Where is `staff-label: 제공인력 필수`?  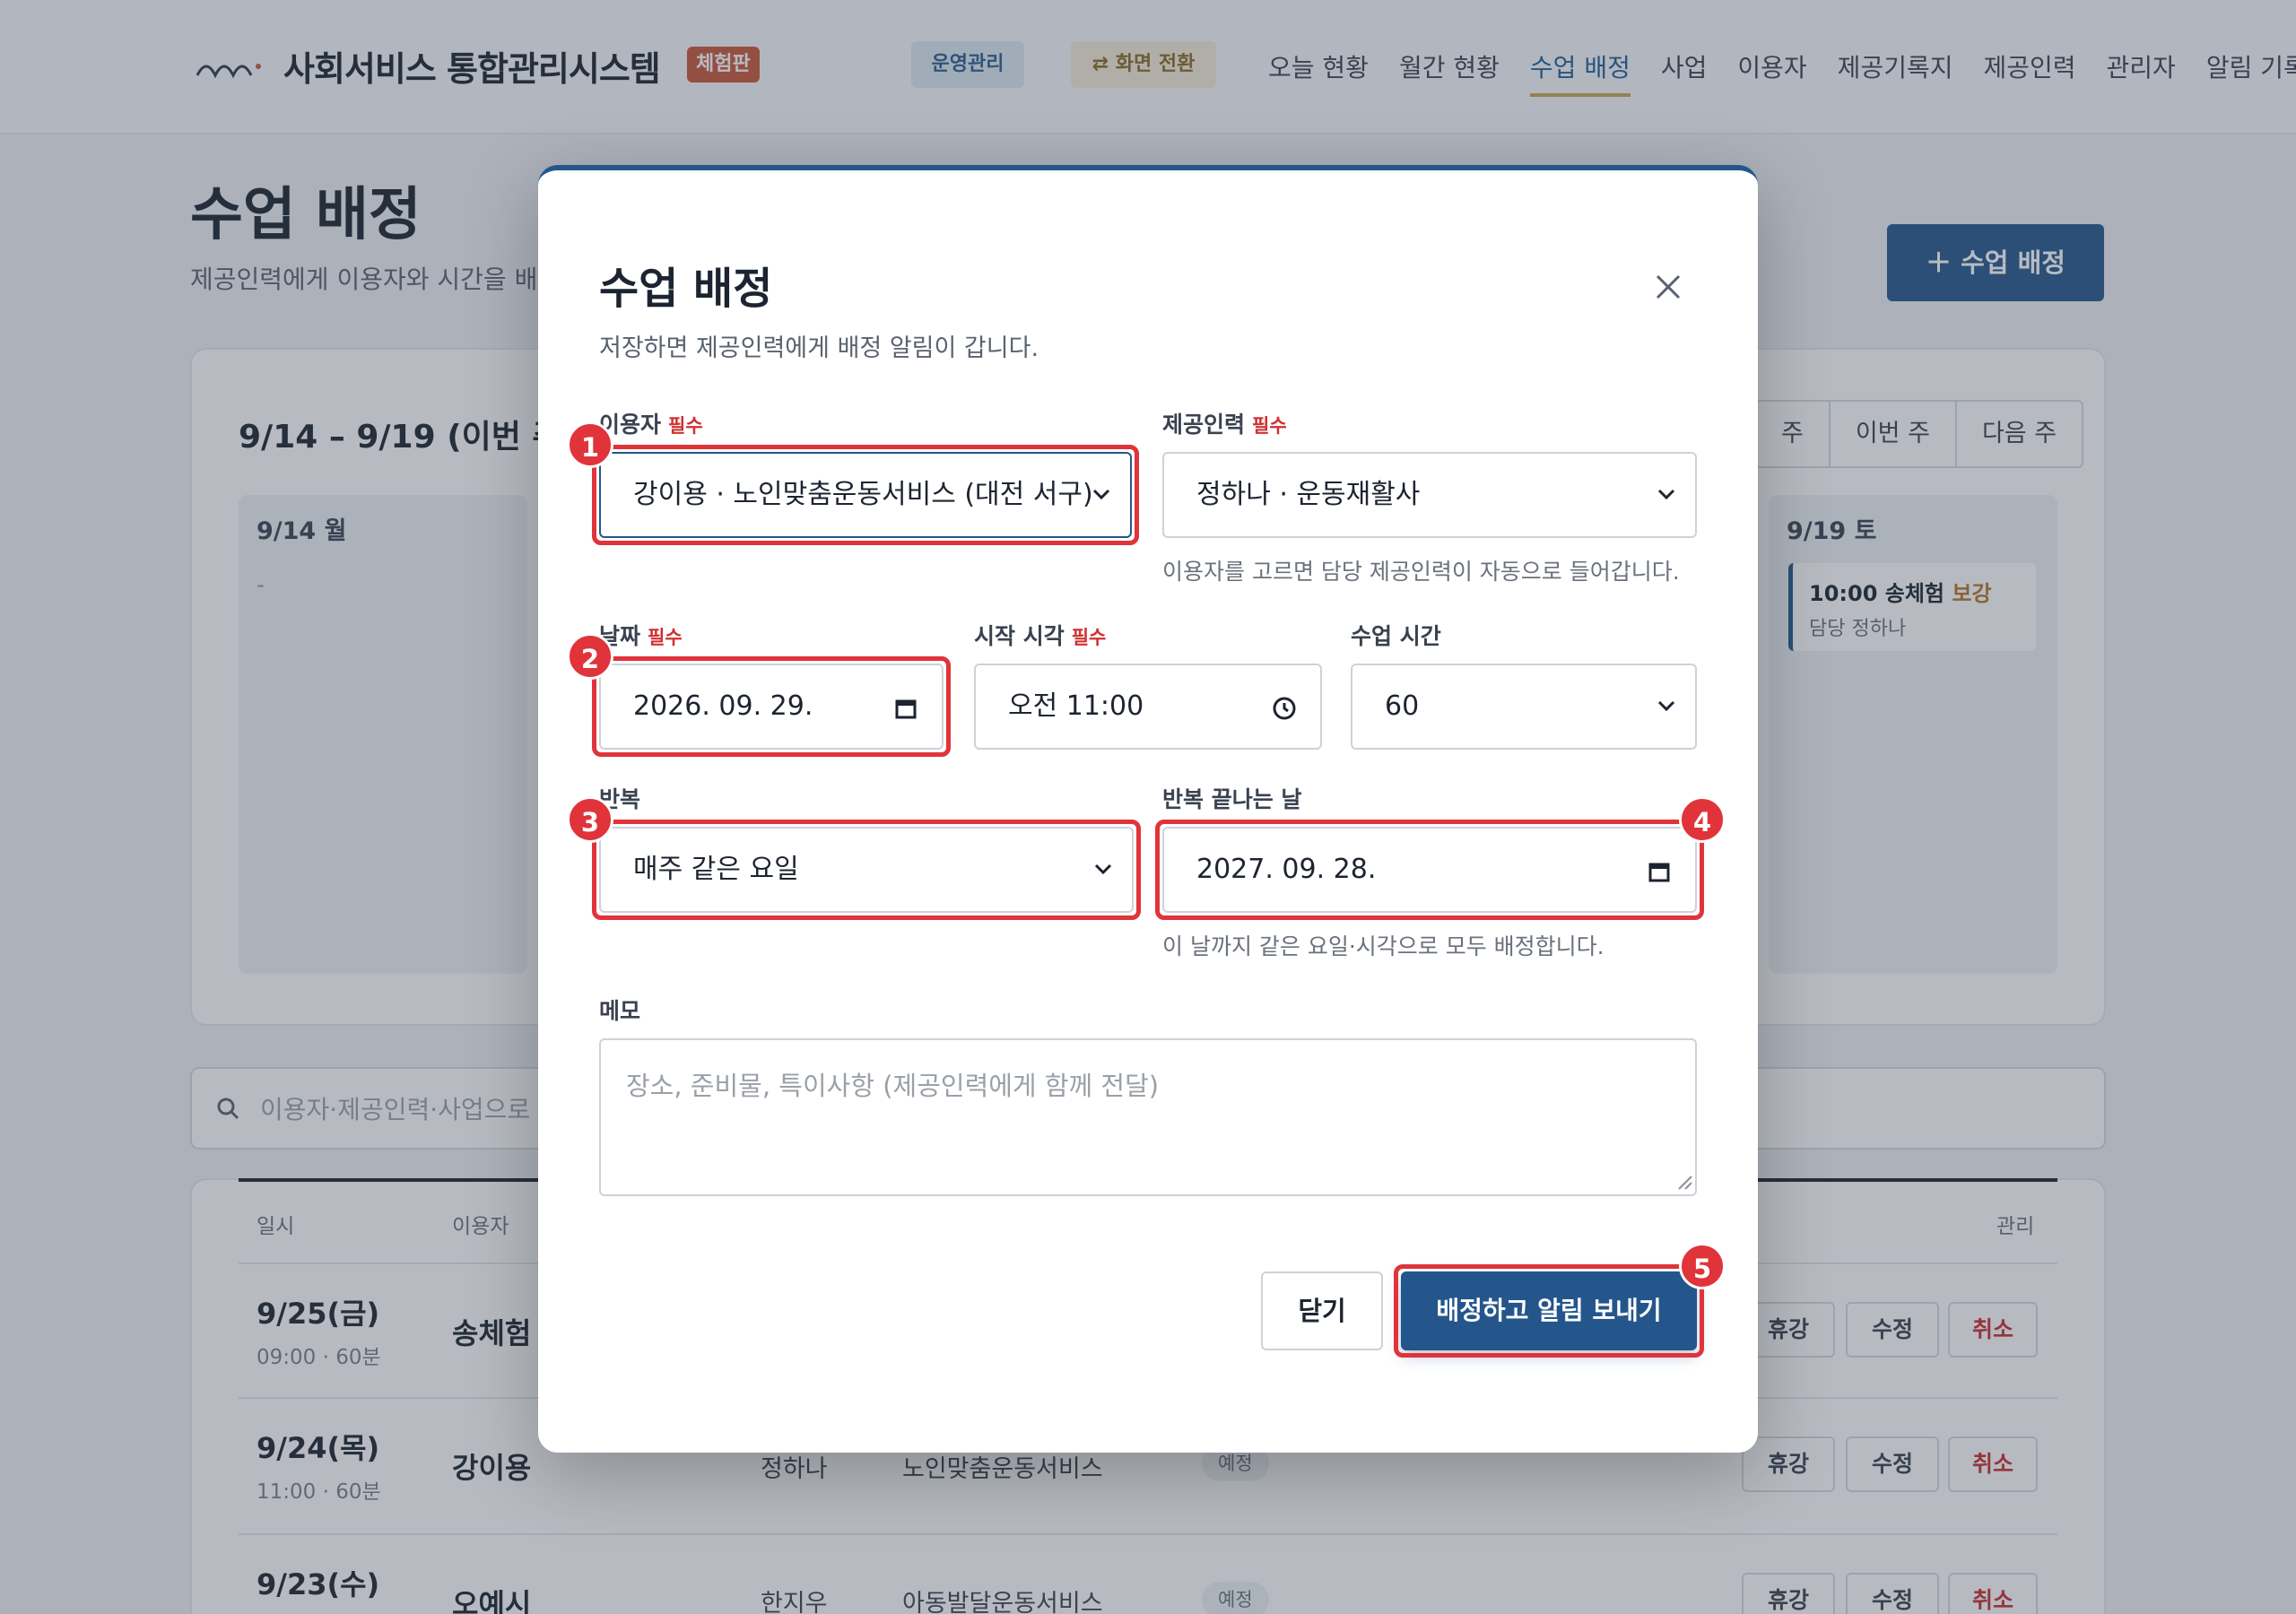
staff-label: 제공인력 필수 is located at coordinates (1224, 425).